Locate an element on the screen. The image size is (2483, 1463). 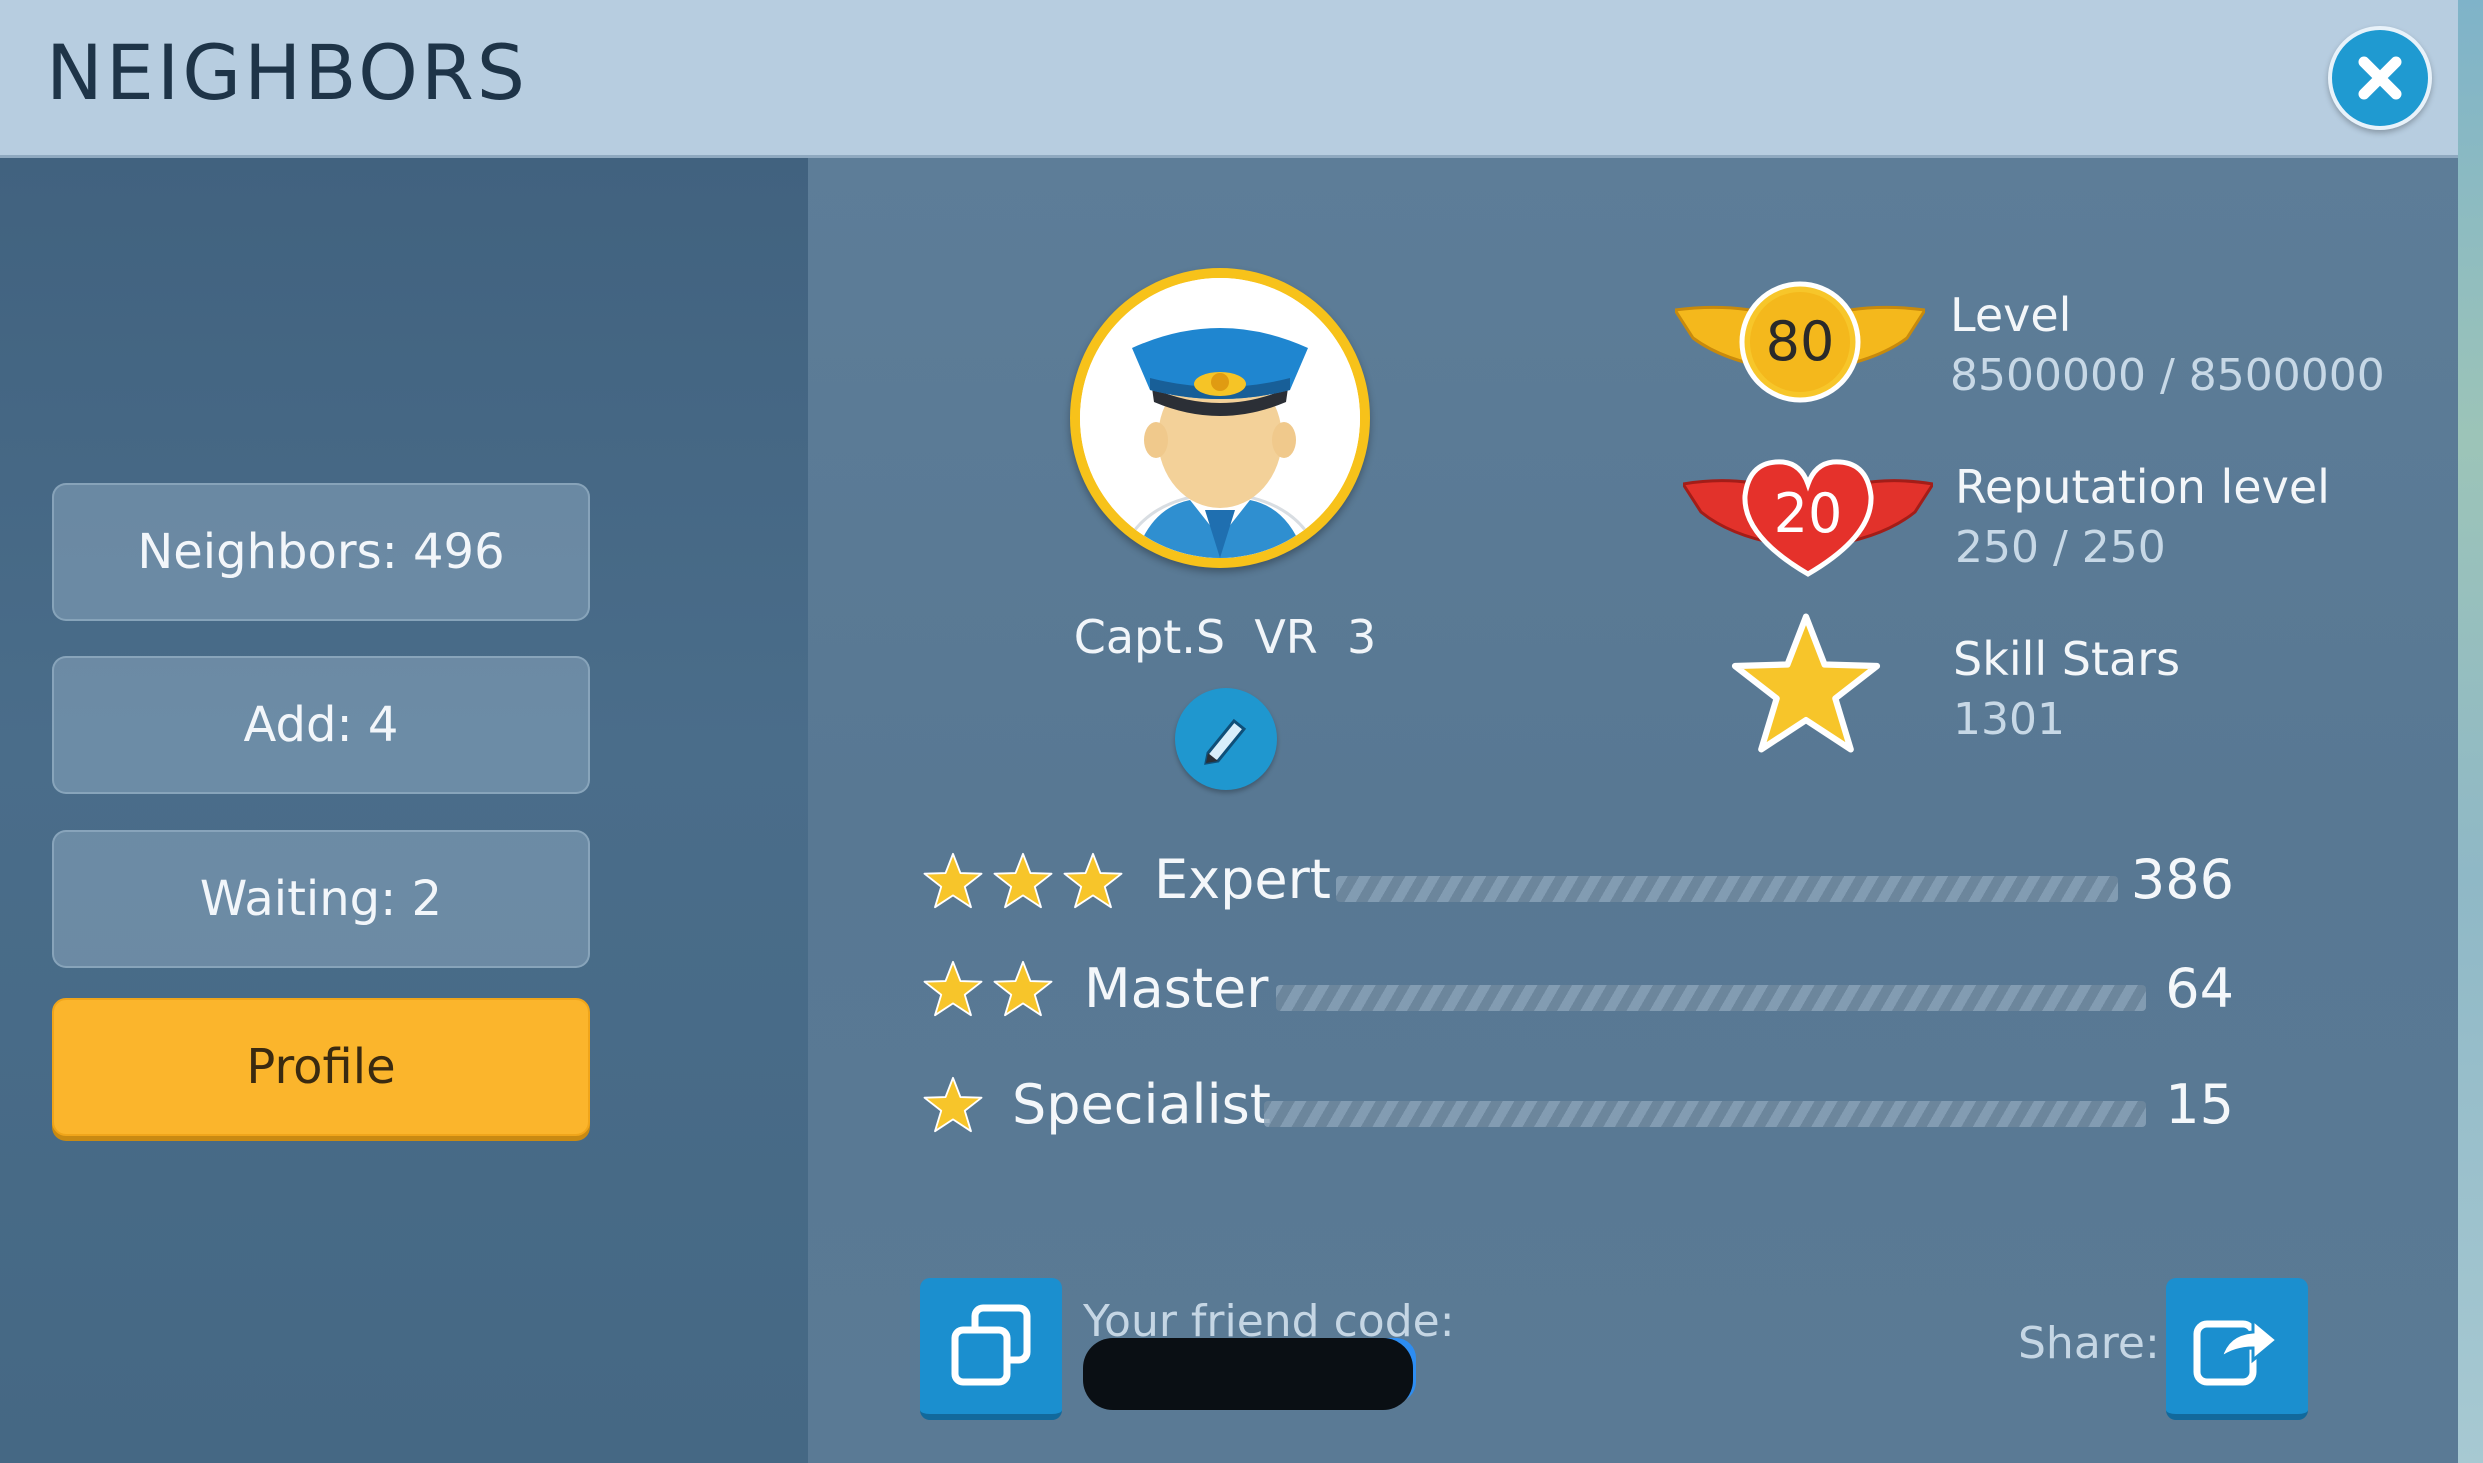
reputation-heart-badge: 20 is located at coordinates (1808, 518).